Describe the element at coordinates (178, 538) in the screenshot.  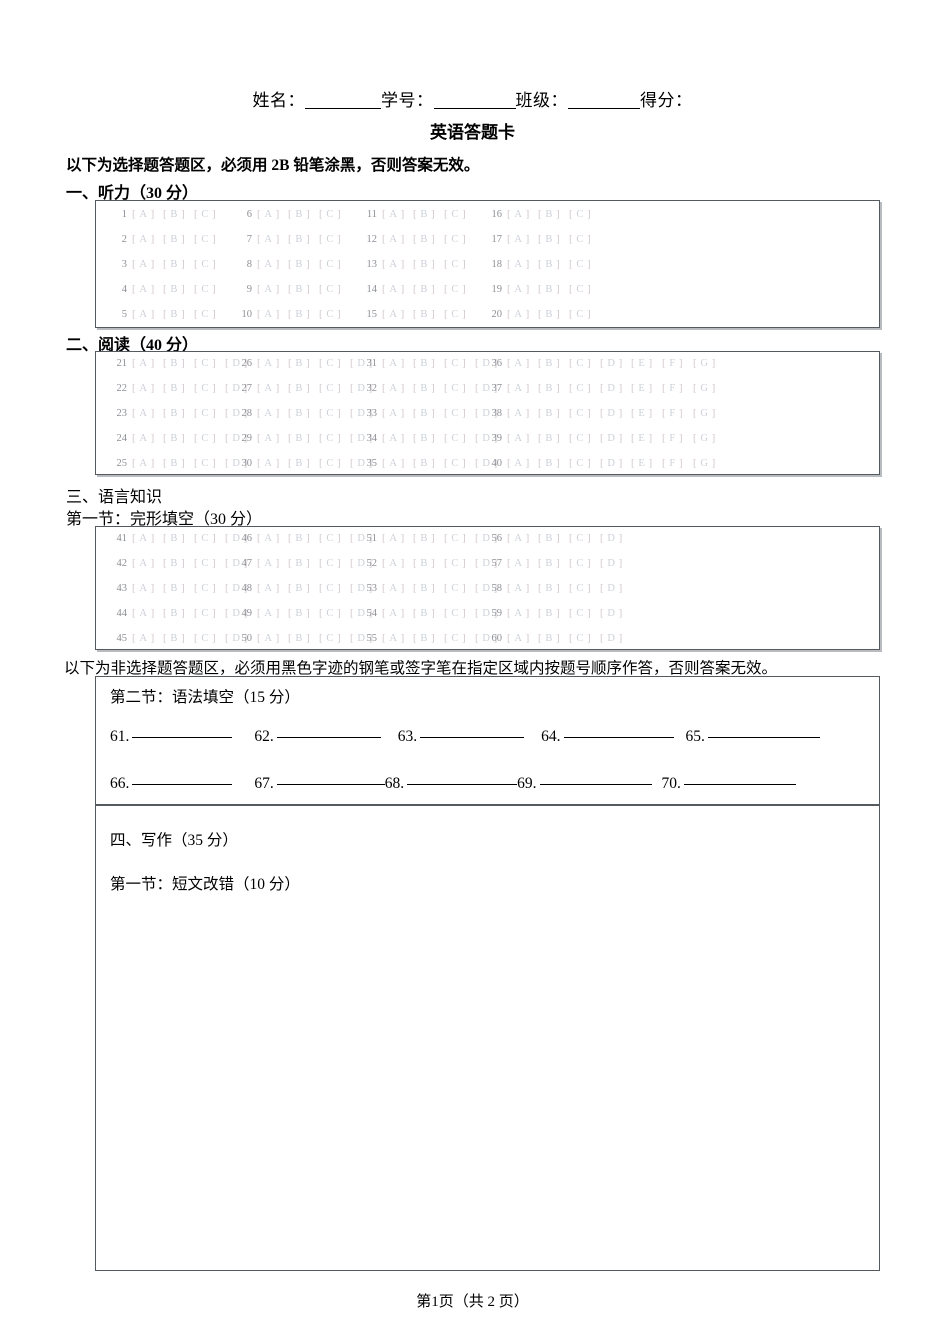
I see `bubble-41-B: [ B ]` at that location.